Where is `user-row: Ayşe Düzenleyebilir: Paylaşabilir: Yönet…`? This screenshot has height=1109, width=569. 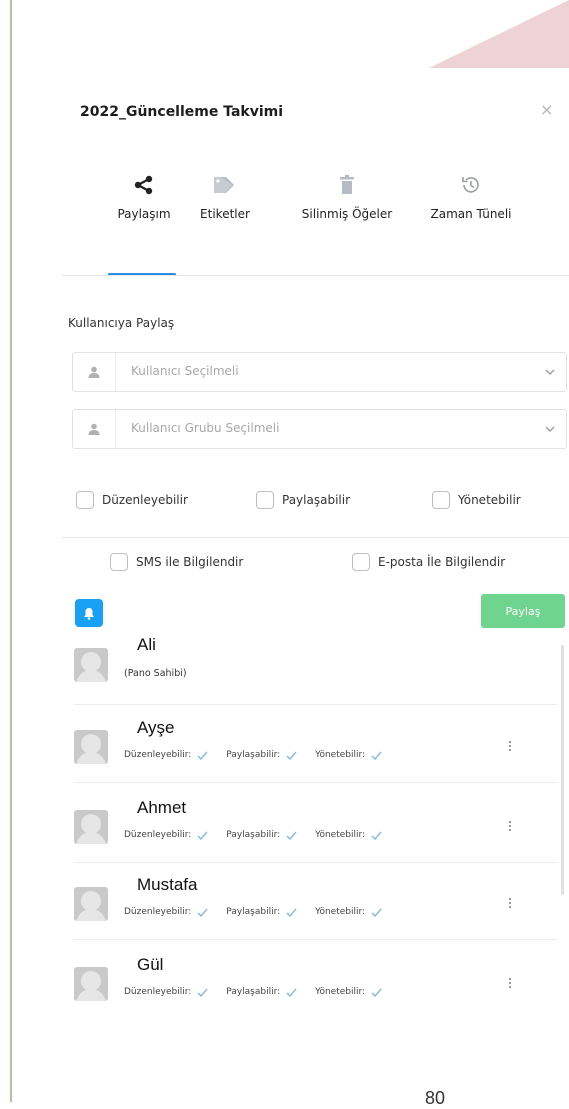 user-row: Ayşe Düzenleyebilir: Paylaşabilir: Yönet… is located at coordinates (309, 753).